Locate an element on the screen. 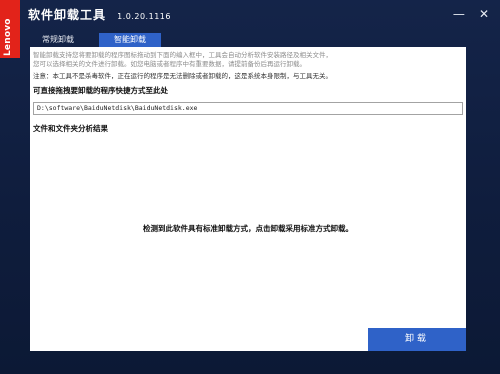 The image size is (500, 374). tab-normal-uninstall: 常规卸载 is located at coordinates (58, 40).